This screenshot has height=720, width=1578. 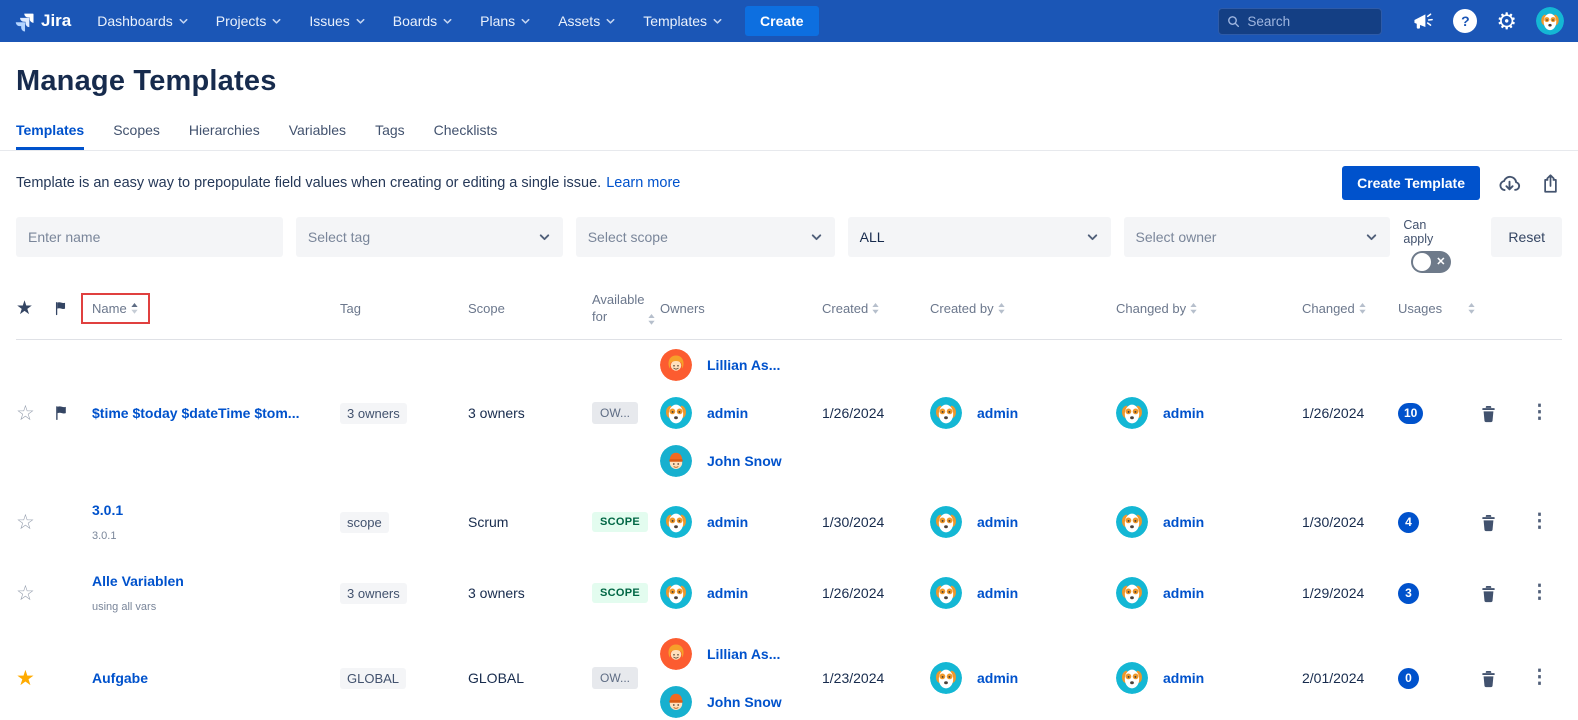 What do you see at coordinates (364, 522) in the screenshot?
I see `tag-chip: scope` at bounding box center [364, 522].